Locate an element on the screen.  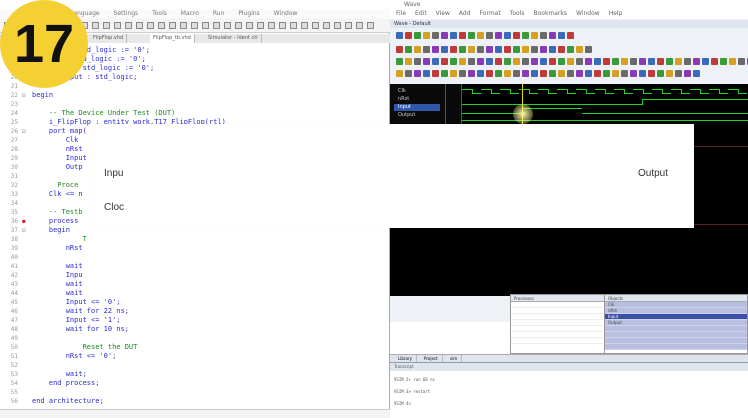
menu-item: Settings is located at coordinates (126, 13).